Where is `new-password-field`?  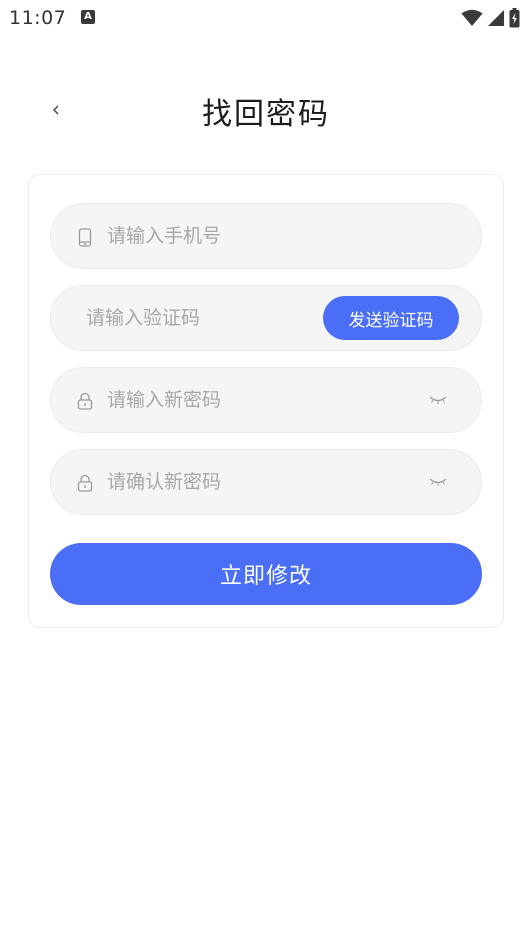 new-password-field is located at coordinates (266, 400).